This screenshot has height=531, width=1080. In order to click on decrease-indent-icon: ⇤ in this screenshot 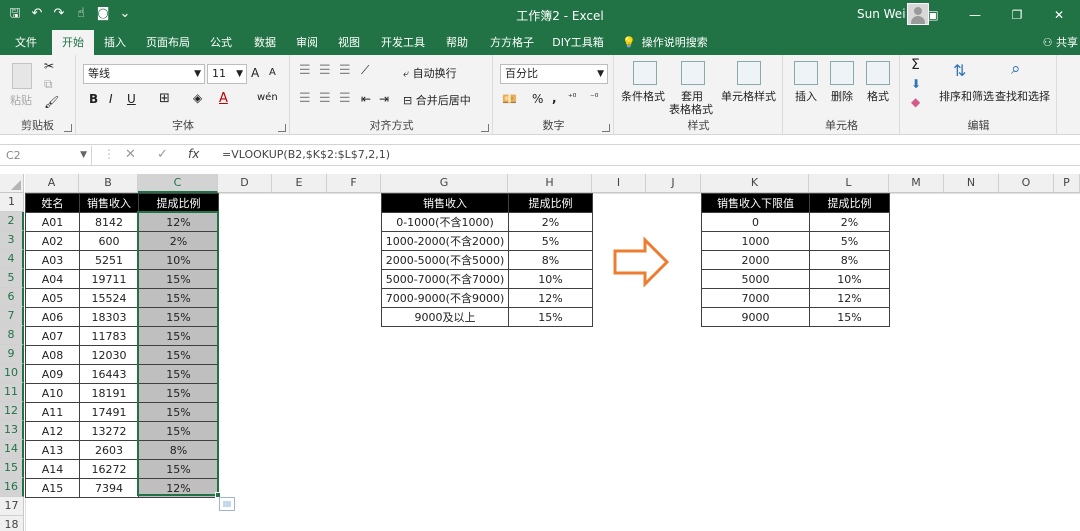, I will do `click(366, 99)`.